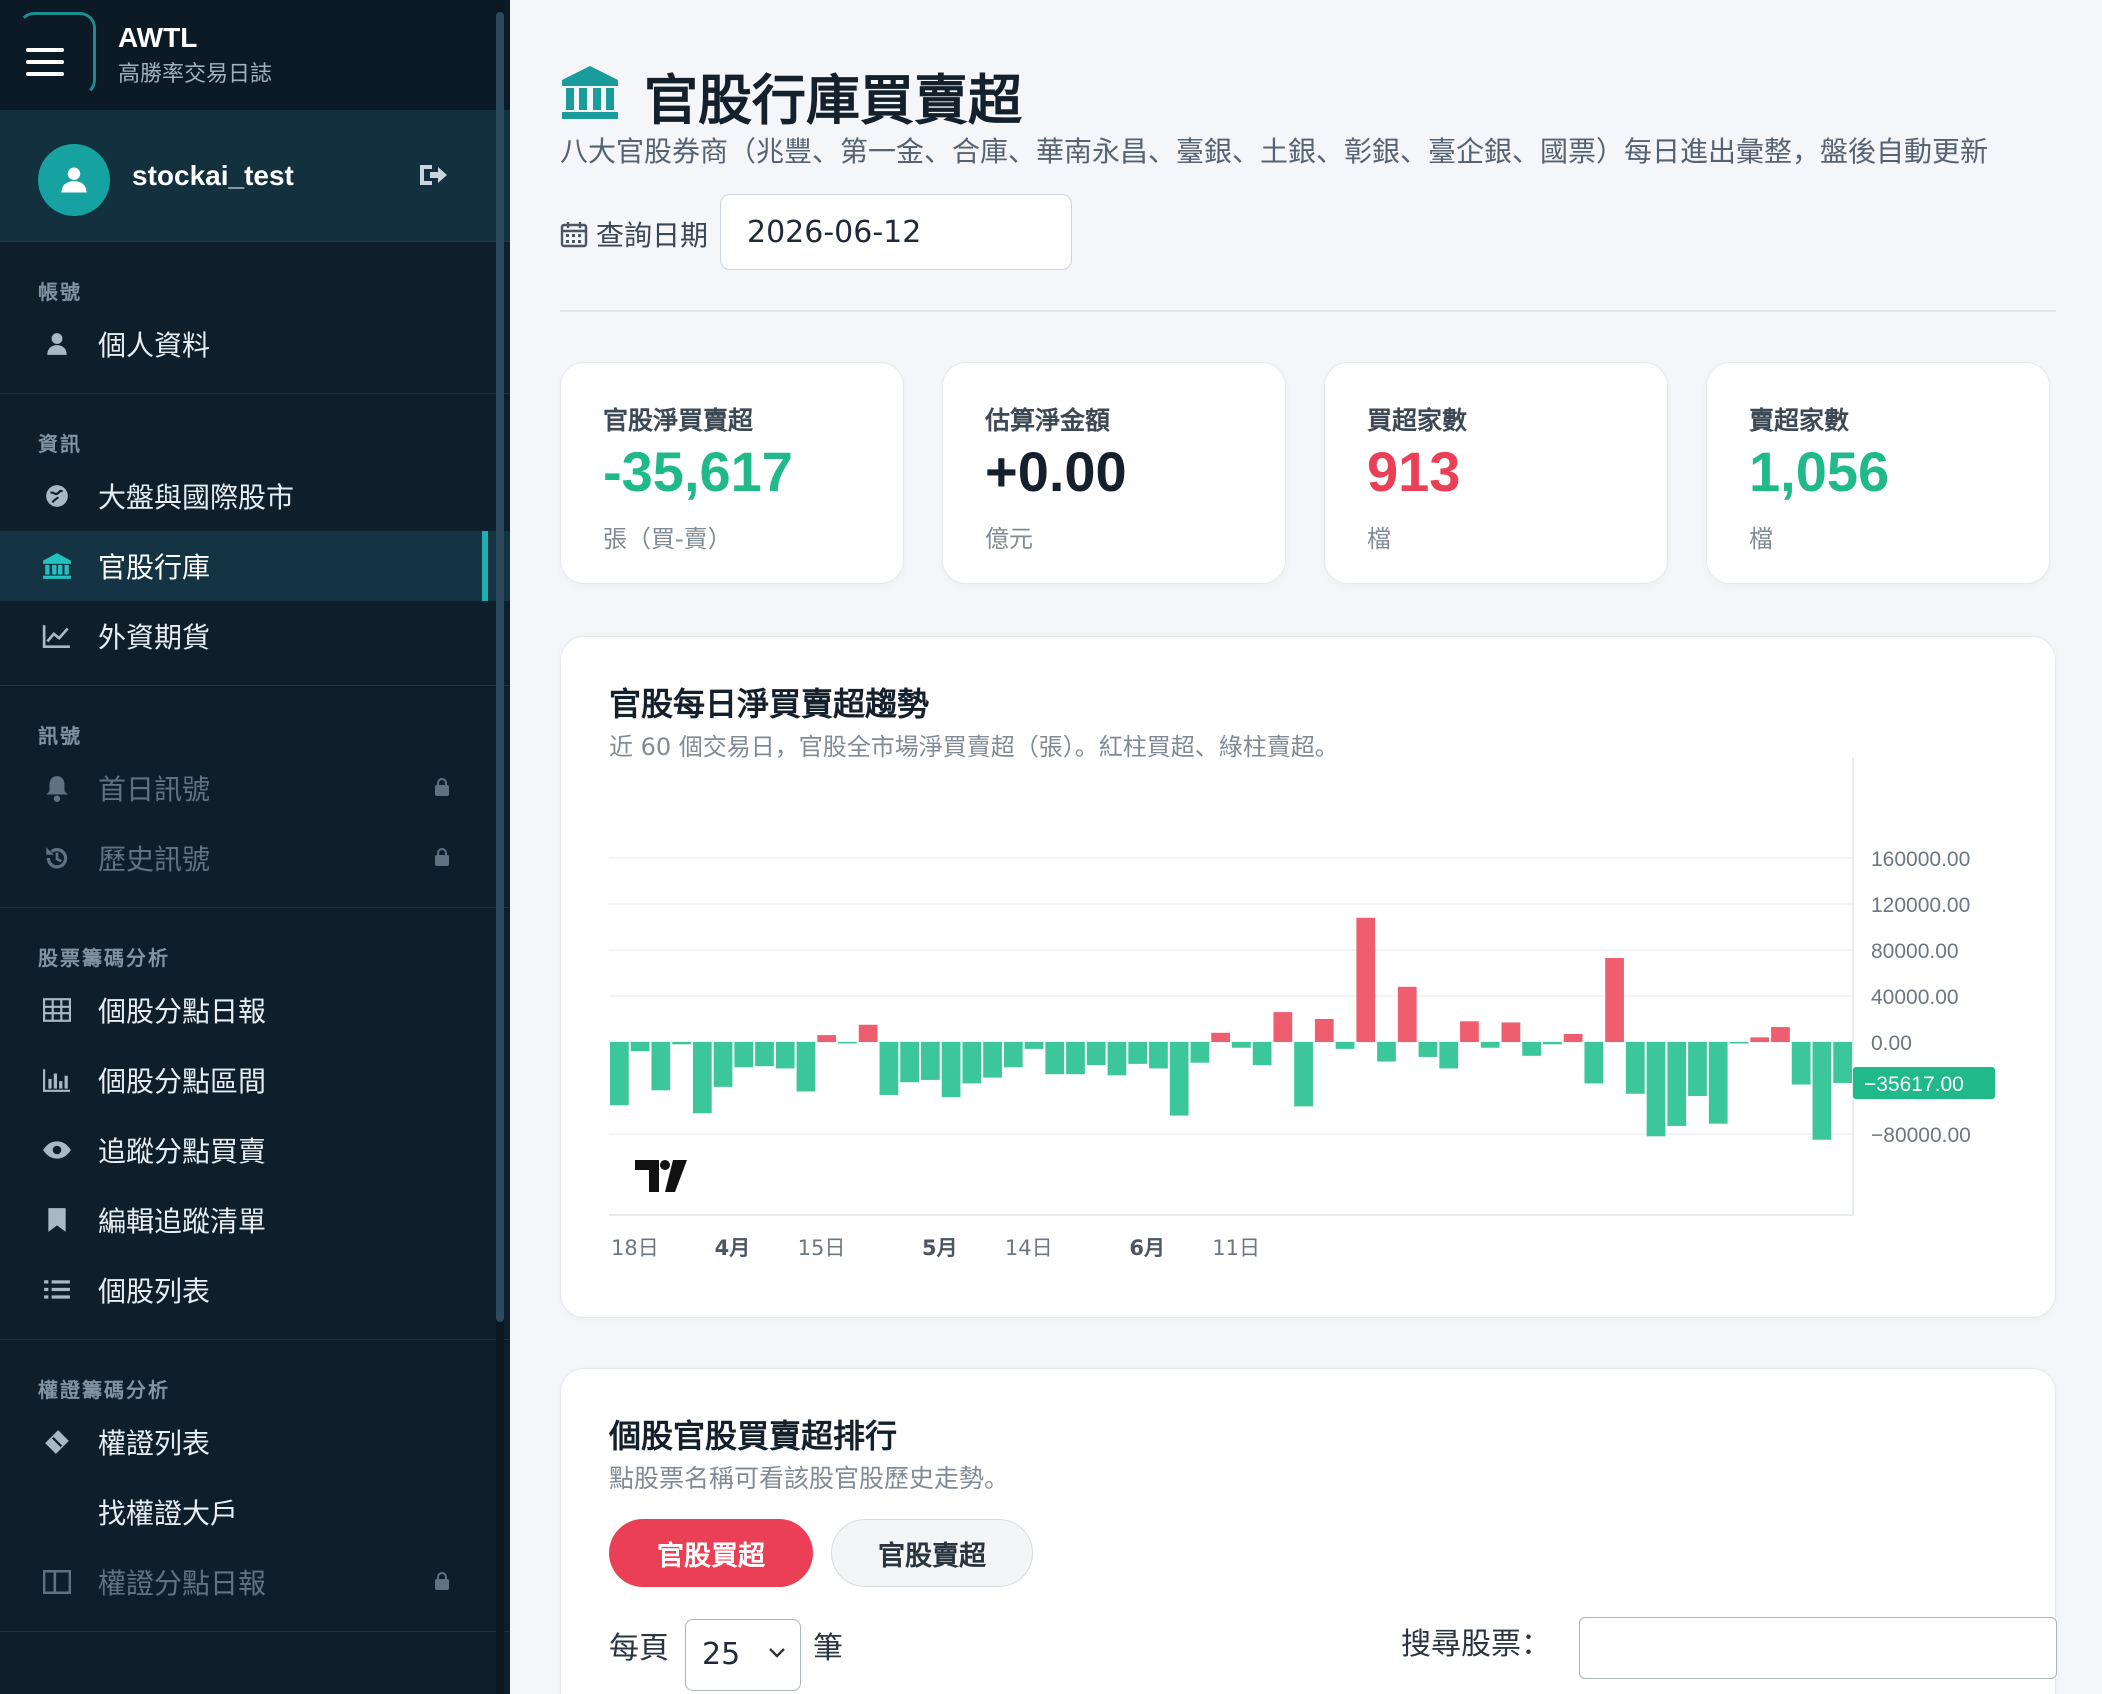 Image resolution: width=2102 pixels, height=1694 pixels. I want to click on last-value-label: −35617.00, so click(1914, 1084).